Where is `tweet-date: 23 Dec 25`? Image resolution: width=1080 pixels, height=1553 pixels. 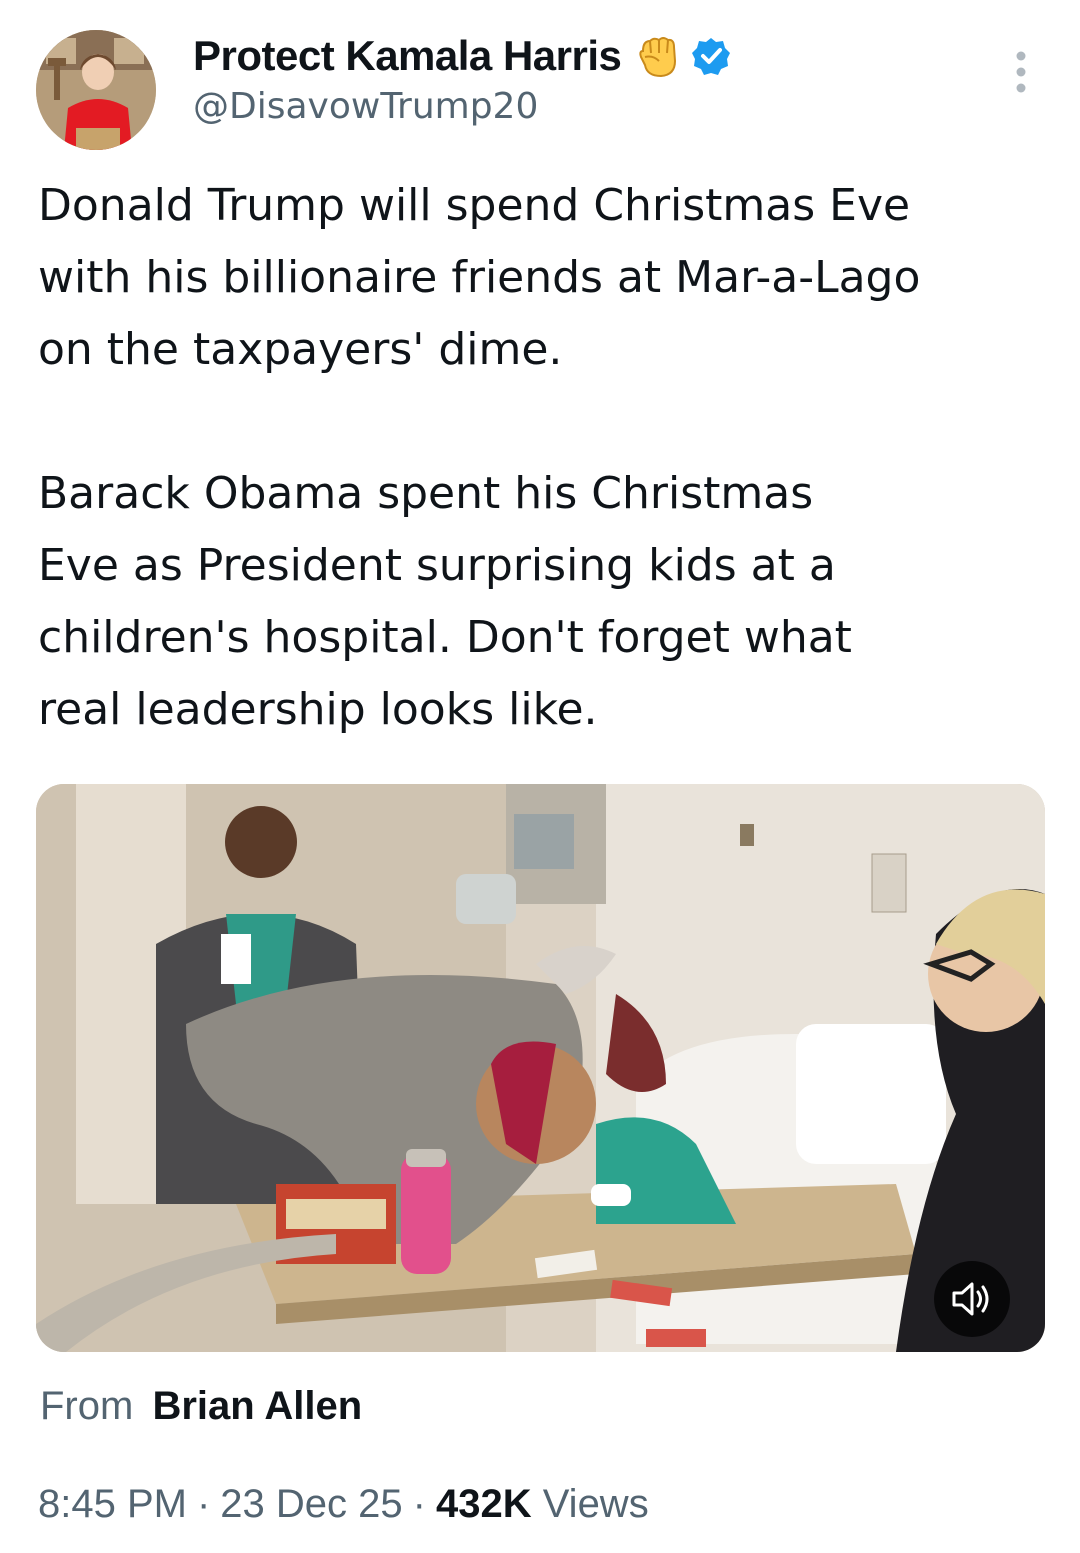 tweet-date: 23 Dec 25 is located at coordinates (311, 1504).